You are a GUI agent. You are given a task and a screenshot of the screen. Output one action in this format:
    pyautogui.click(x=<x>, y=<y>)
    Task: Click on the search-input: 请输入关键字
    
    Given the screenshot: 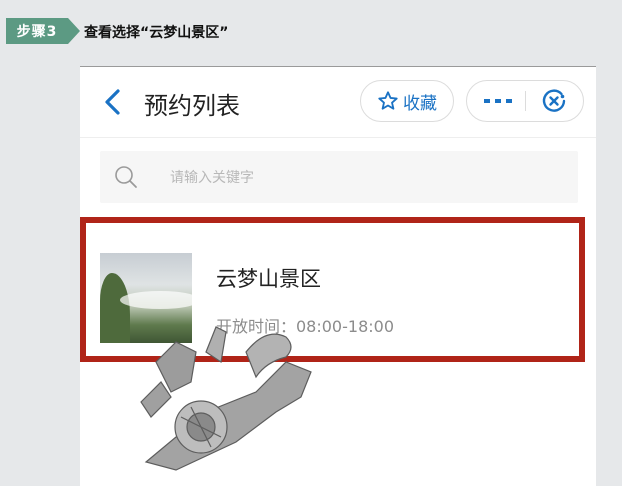 What is the action you would take?
    pyautogui.click(x=212, y=177)
    